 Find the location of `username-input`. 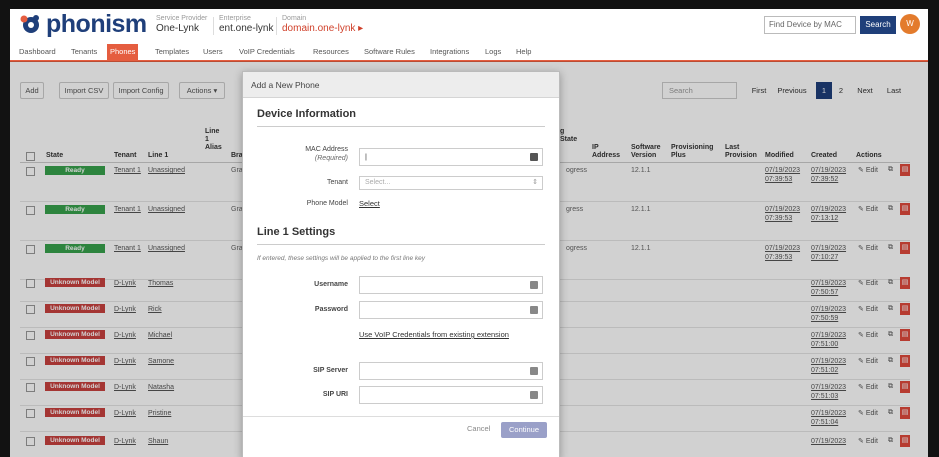

username-input is located at coordinates (451, 285).